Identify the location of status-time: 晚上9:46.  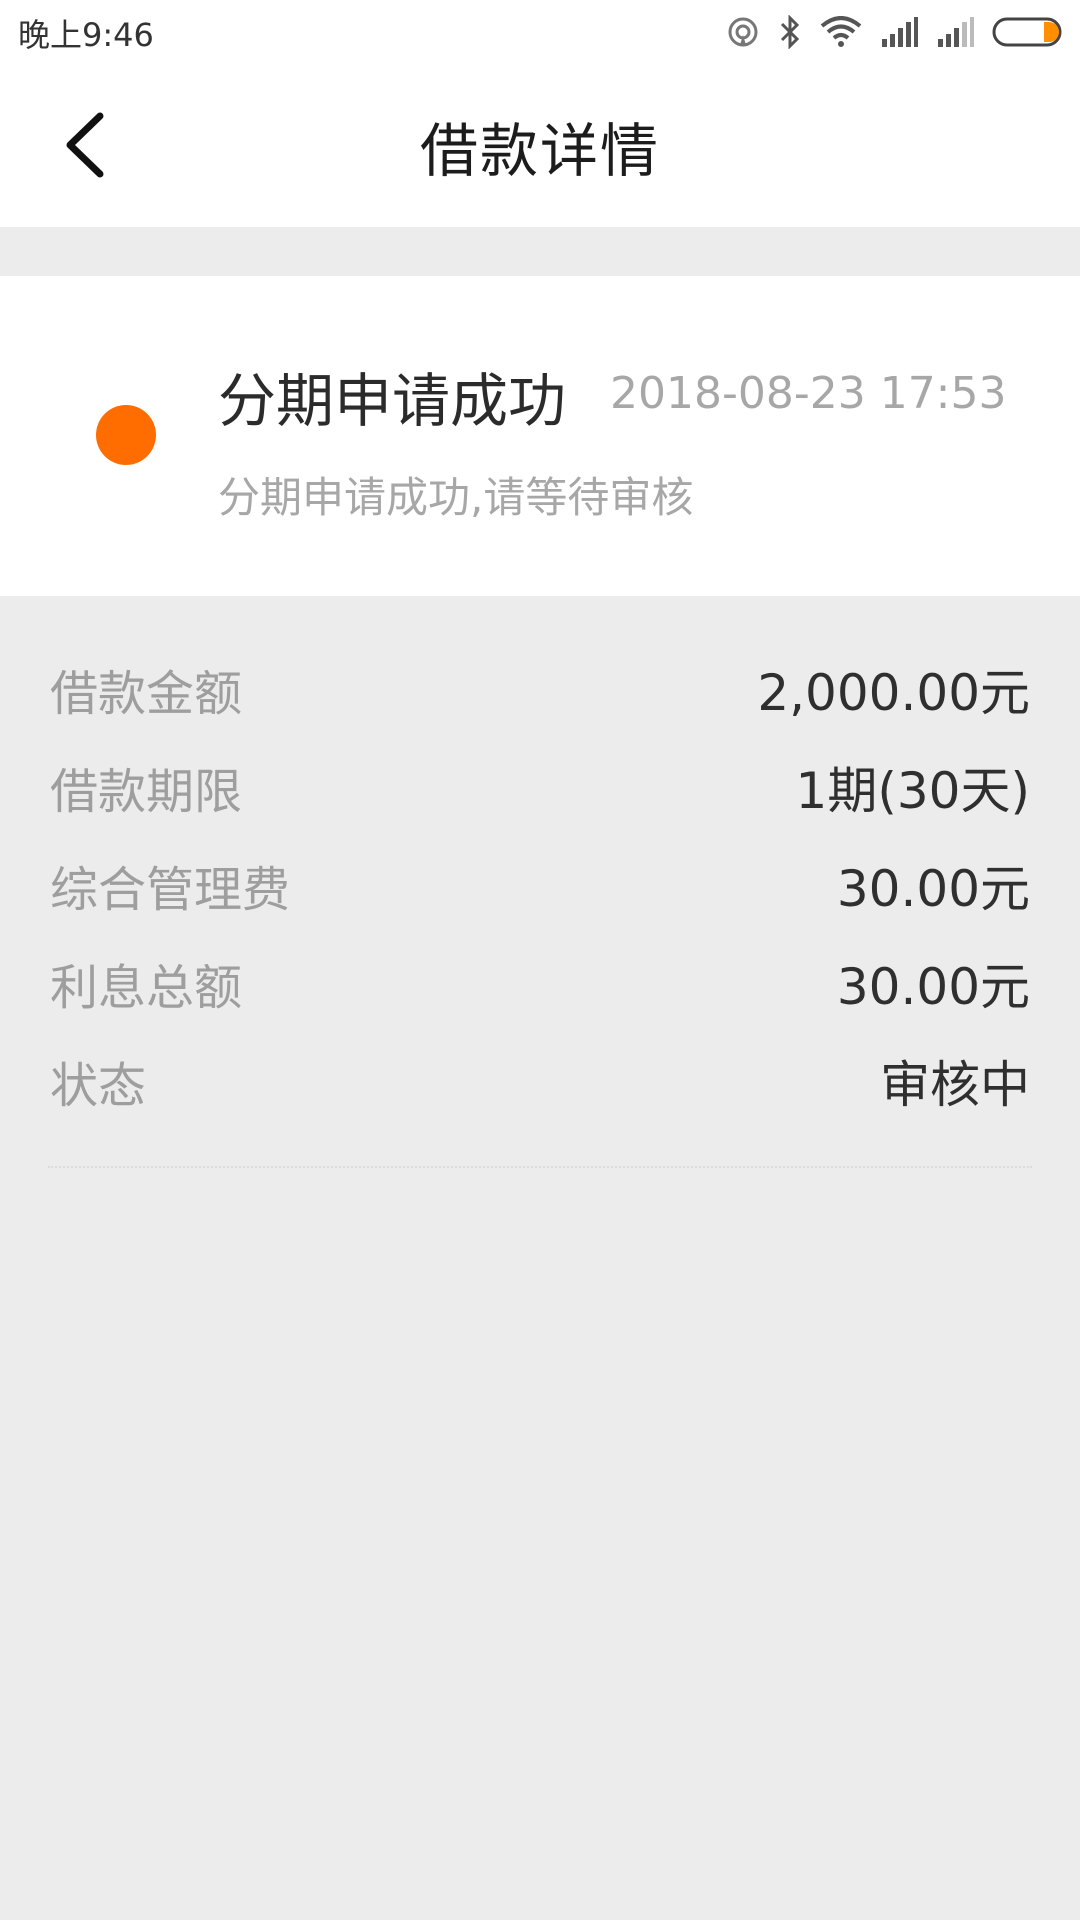
(86, 35).